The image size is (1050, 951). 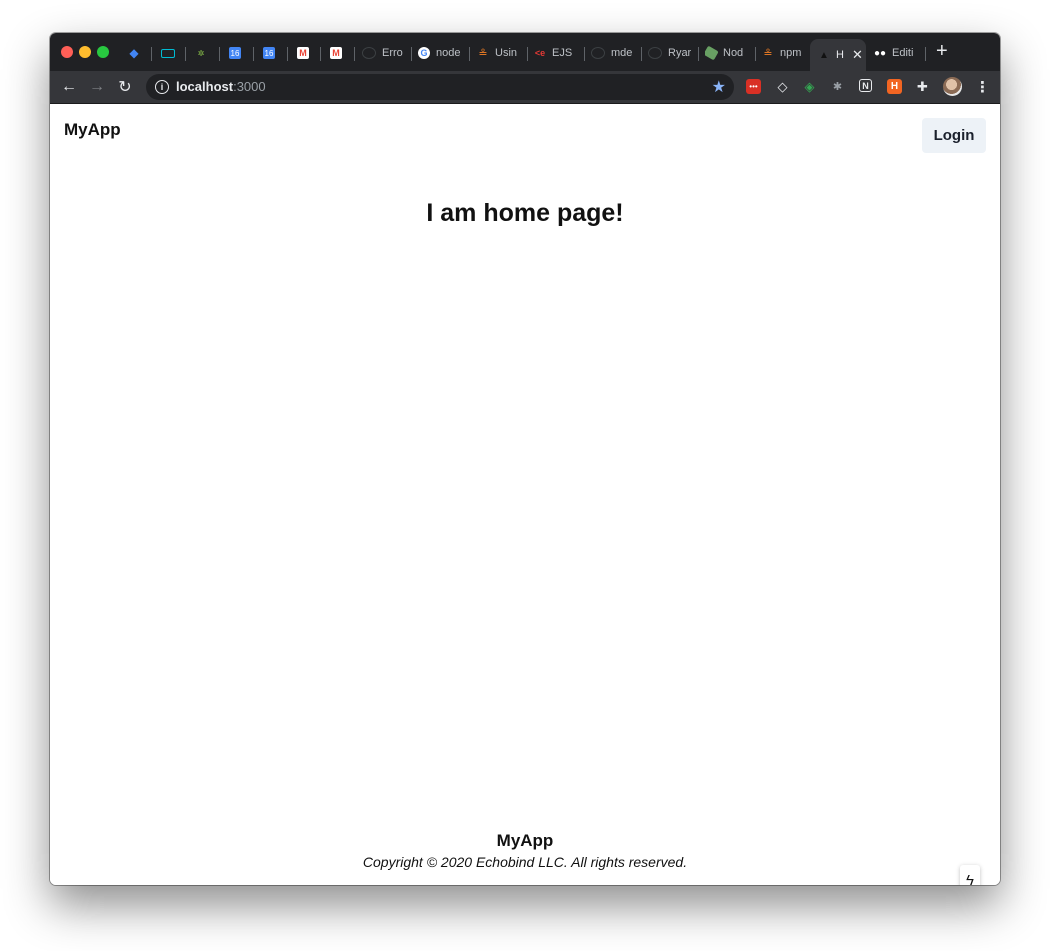 What do you see at coordinates (92, 130) in the screenshot?
I see `app-brand: MyApp` at bounding box center [92, 130].